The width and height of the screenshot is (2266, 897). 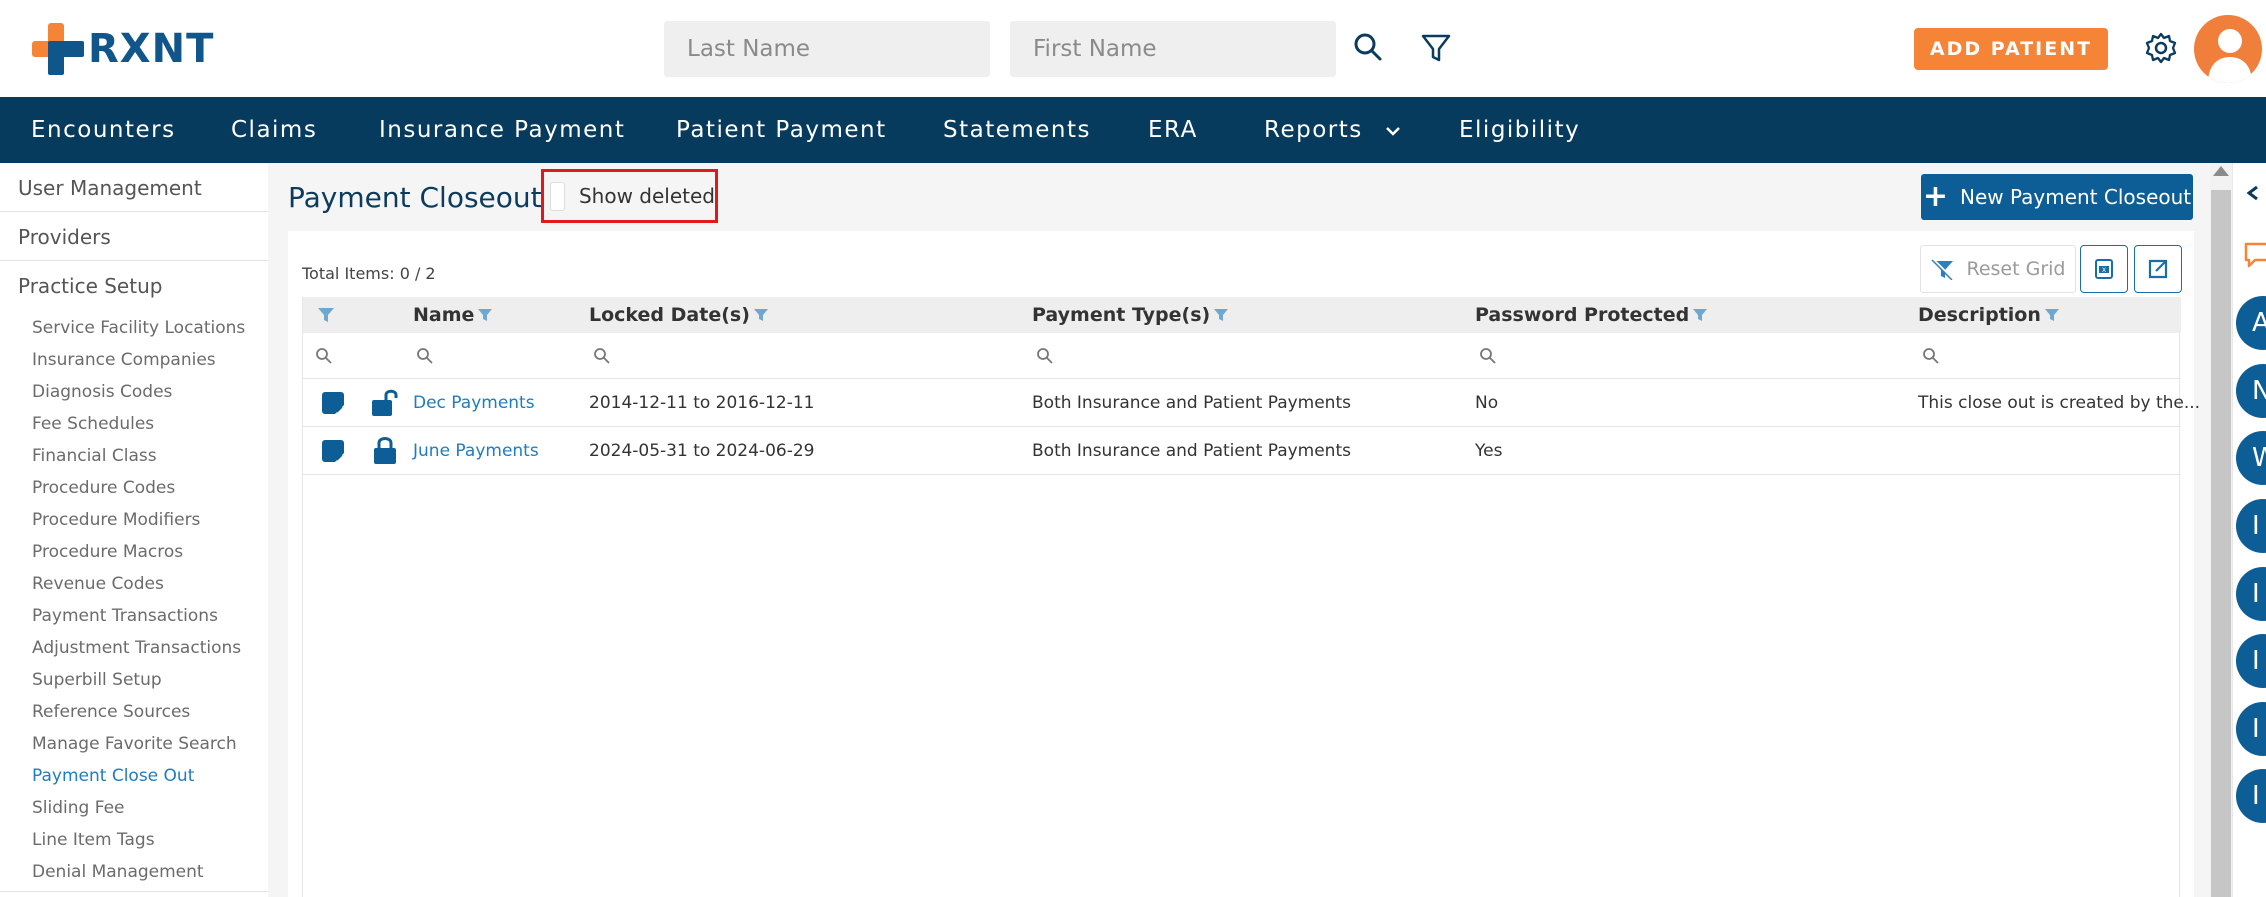 I want to click on column-header-password-protected-label: Password Protected, so click(x=1582, y=315).